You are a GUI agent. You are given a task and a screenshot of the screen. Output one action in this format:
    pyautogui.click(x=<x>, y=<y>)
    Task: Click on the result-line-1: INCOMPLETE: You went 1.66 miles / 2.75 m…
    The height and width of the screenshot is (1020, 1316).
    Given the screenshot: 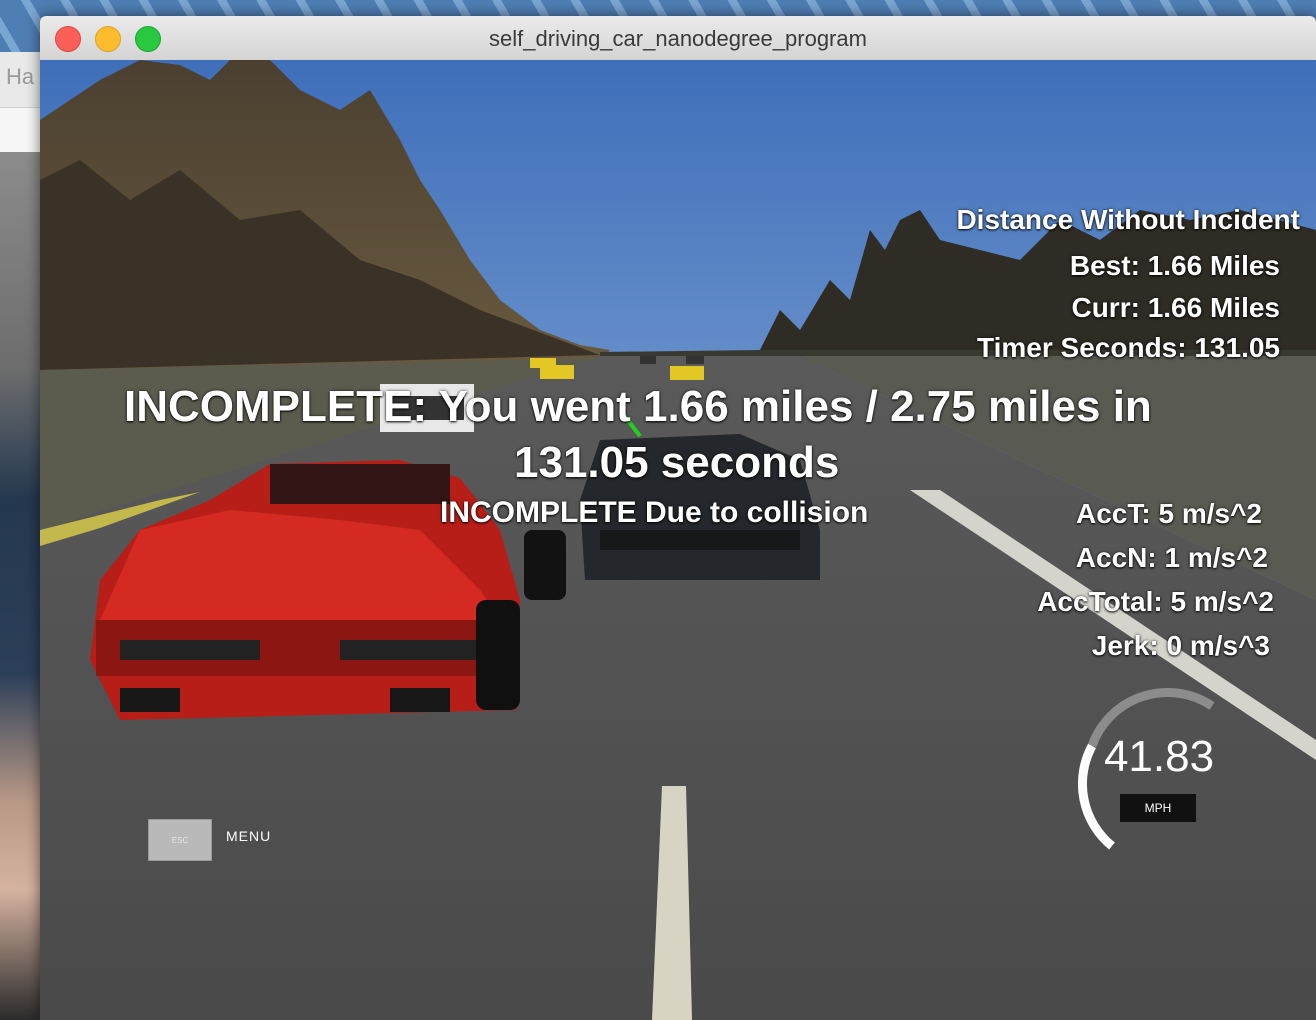 What is the action you would take?
    pyautogui.click(x=638, y=406)
    